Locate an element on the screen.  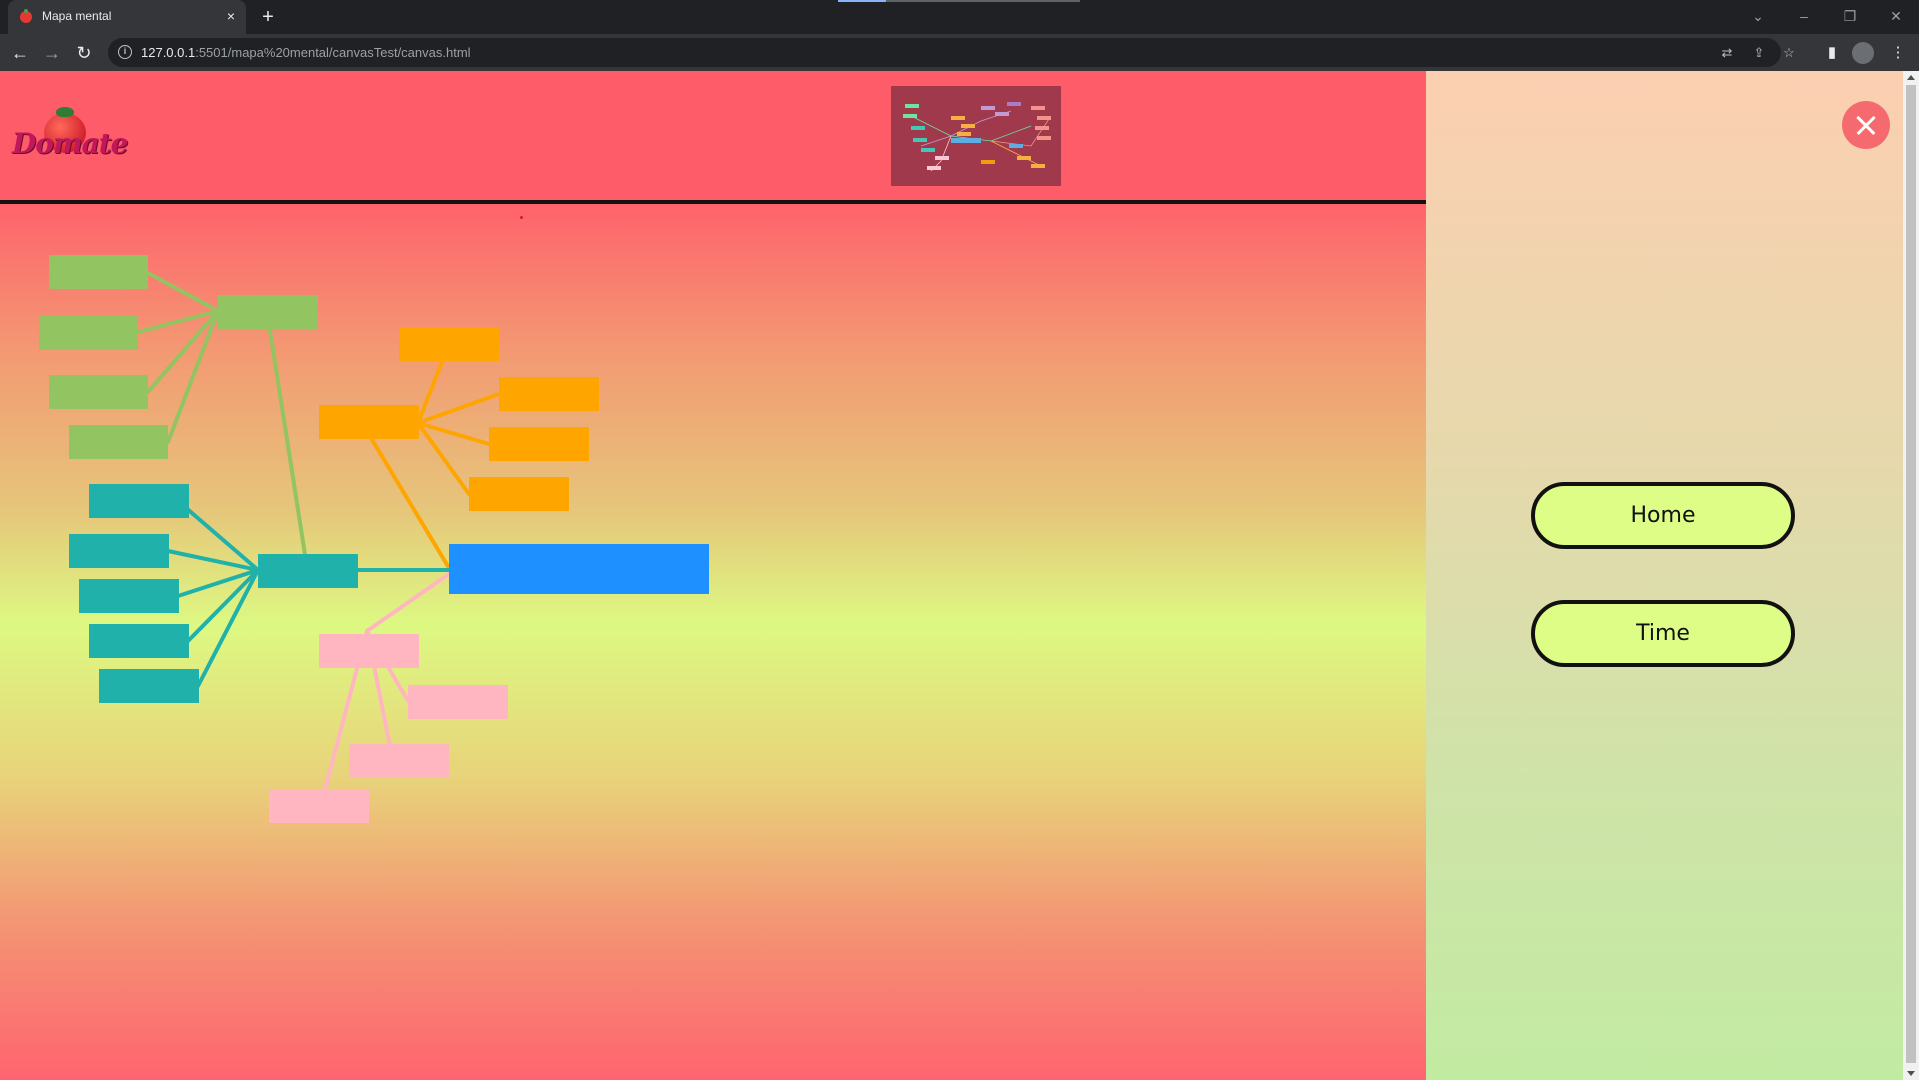
domate-logo: Domate is located at coordinates (70, 136).